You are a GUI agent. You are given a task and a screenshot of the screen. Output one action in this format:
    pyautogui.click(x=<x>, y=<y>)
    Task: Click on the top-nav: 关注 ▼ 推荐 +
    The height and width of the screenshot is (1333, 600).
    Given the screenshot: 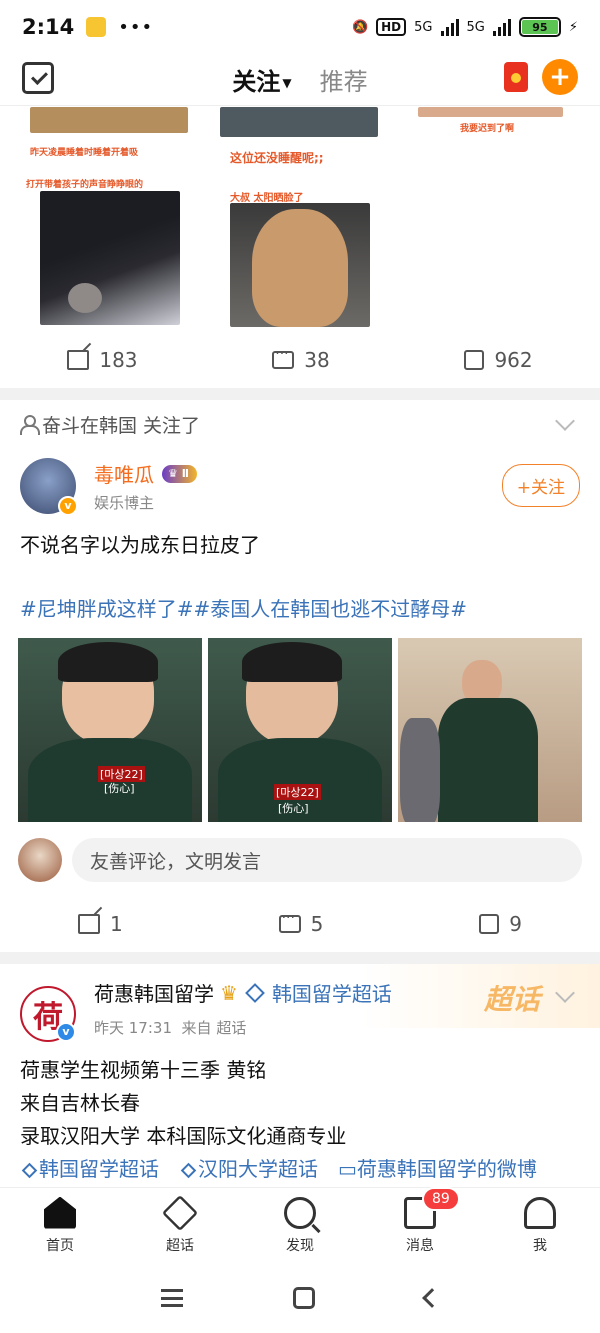 What is the action you would take?
    pyautogui.click(x=300, y=80)
    